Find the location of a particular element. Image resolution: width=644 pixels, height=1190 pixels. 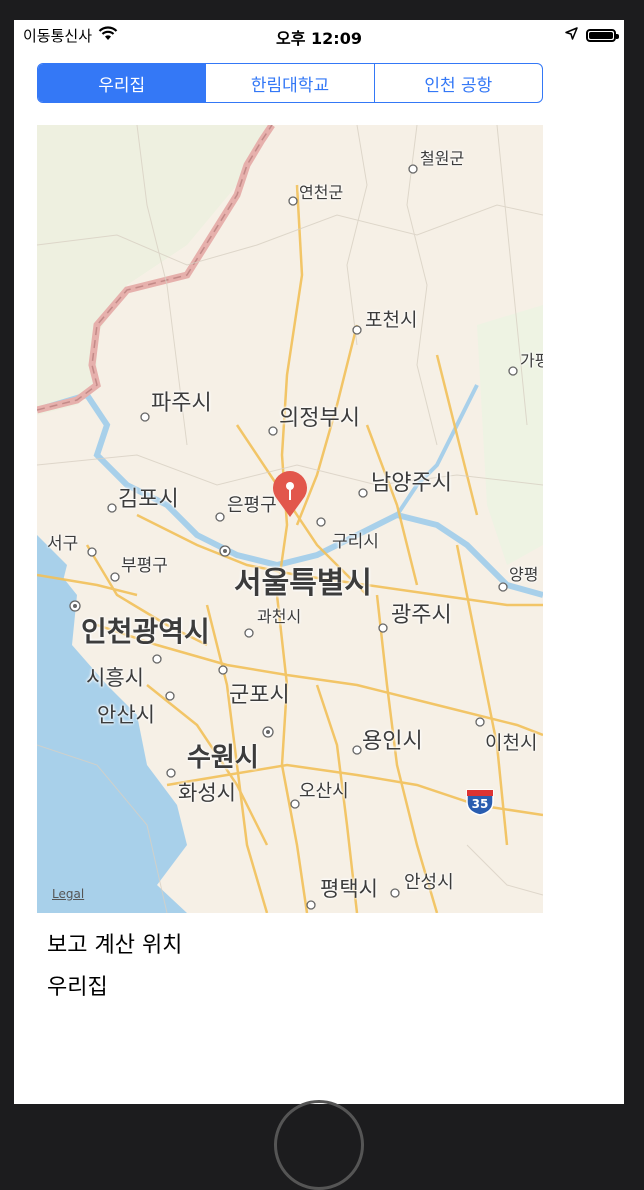

place-label: 군포시 is located at coordinates (259, 695).